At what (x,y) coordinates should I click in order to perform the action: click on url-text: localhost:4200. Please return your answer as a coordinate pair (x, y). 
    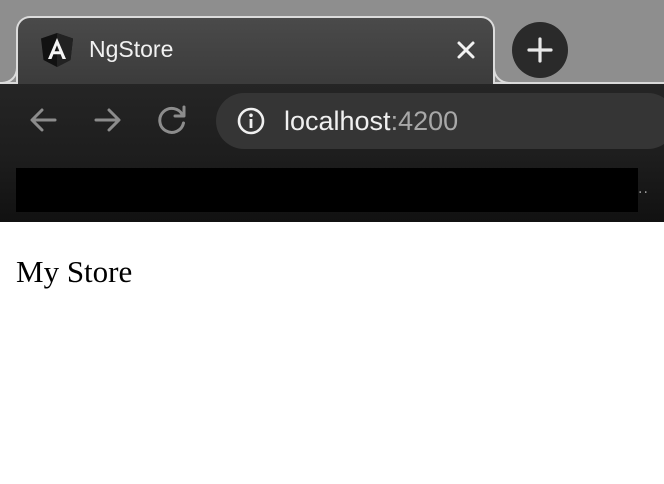
    Looking at the image, I should click on (371, 121).